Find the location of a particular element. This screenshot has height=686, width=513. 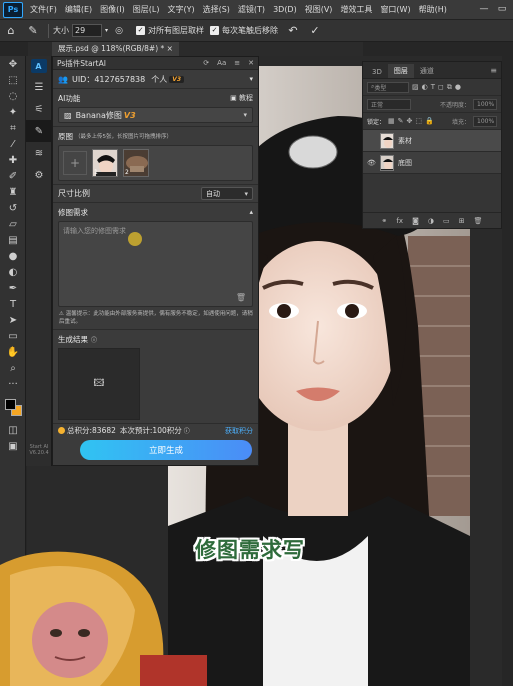

menu-type: 文字(Y) is located at coordinates (180, 9).